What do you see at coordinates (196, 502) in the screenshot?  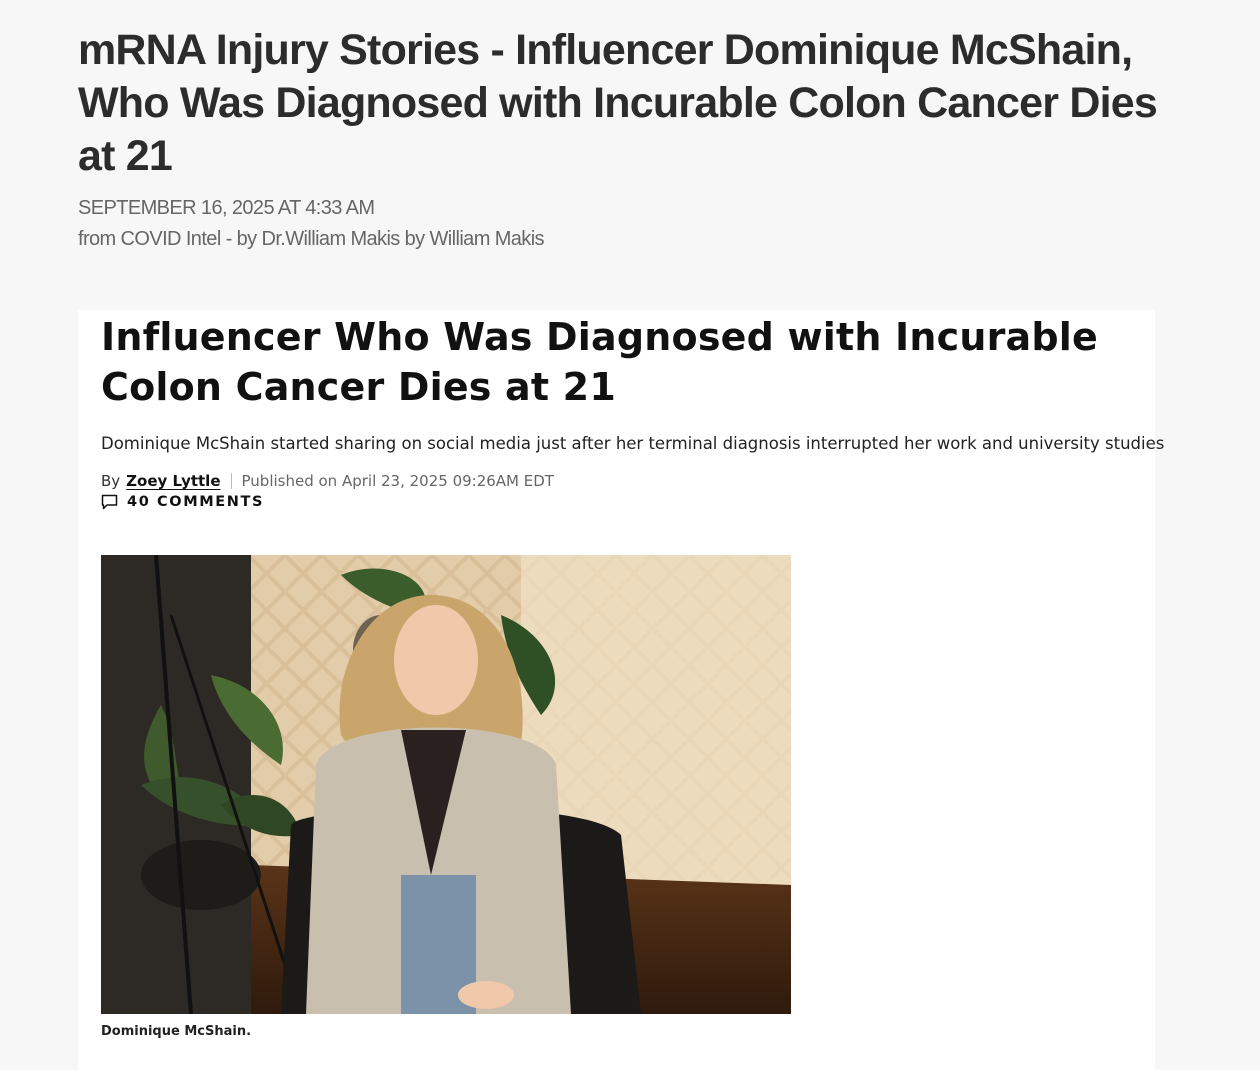 I see `comments-count: 40 COMMENTS` at bounding box center [196, 502].